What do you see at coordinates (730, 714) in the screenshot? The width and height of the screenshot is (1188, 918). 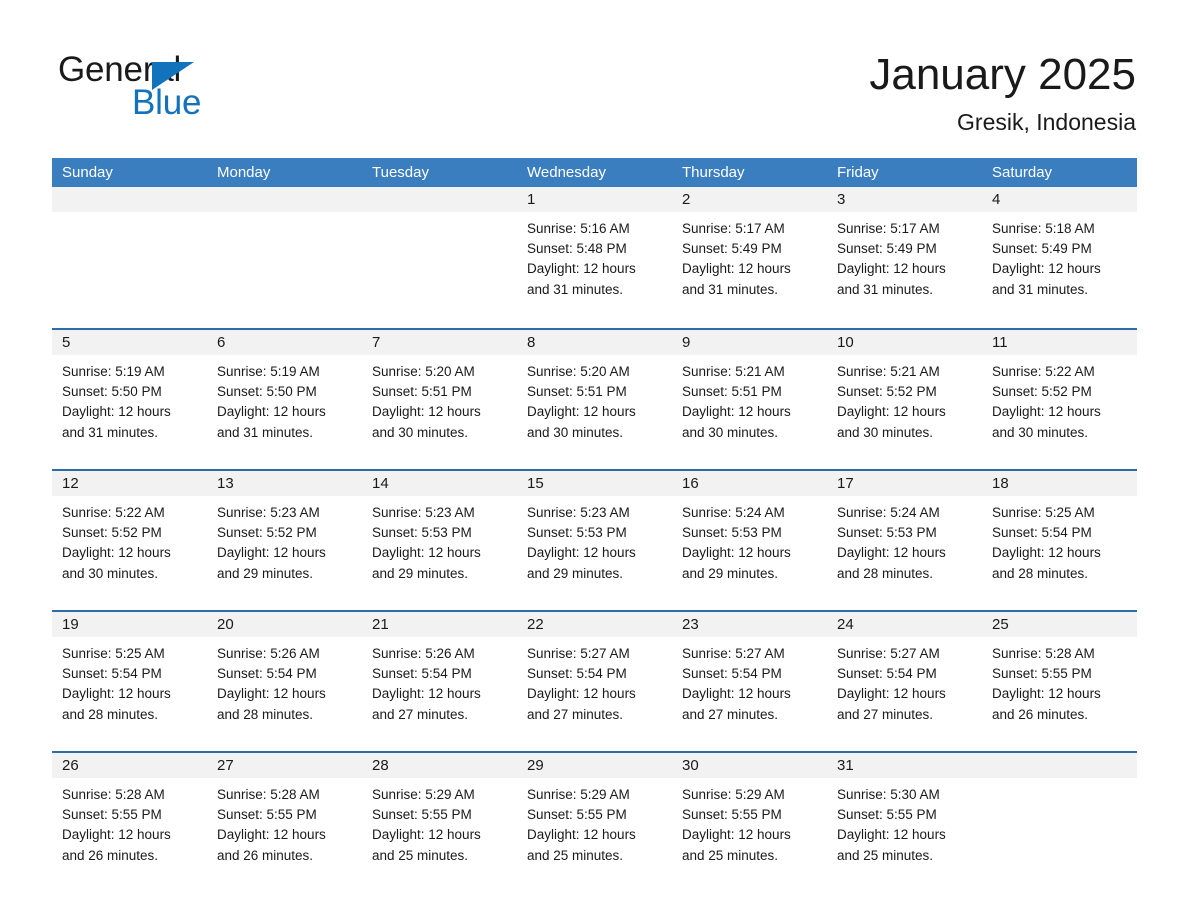 I see `daylight-text-line2: and 27 minutes.` at bounding box center [730, 714].